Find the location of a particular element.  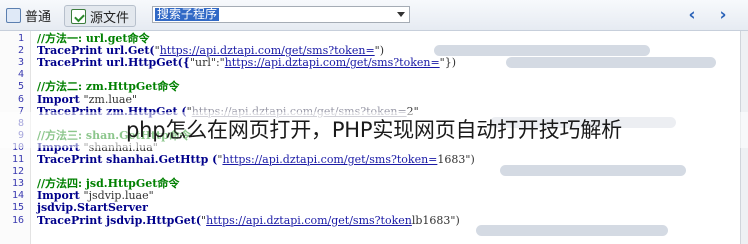

overlay-title: php怎么在网页打开，PHP实现网页自动打开技巧解析 is located at coordinates (374, 130).